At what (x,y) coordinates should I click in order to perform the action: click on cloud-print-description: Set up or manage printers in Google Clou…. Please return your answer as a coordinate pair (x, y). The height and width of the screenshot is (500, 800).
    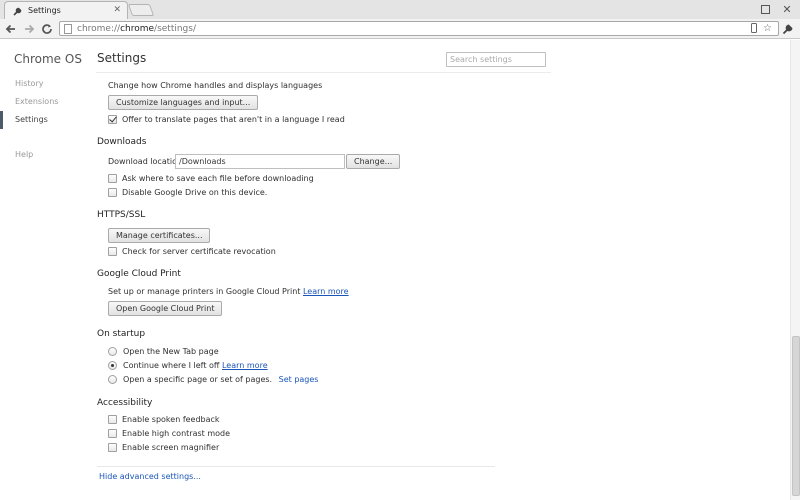
    Looking at the image, I should click on (228, 291).